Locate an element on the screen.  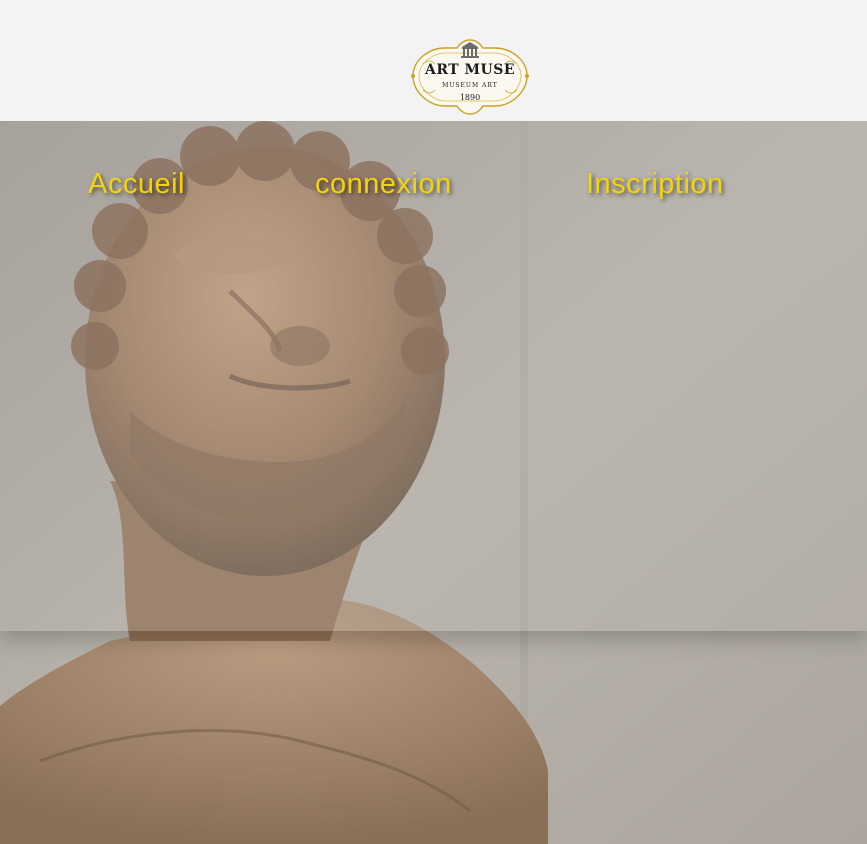
logo-year: 1890 is located at coordinates (470, 97).